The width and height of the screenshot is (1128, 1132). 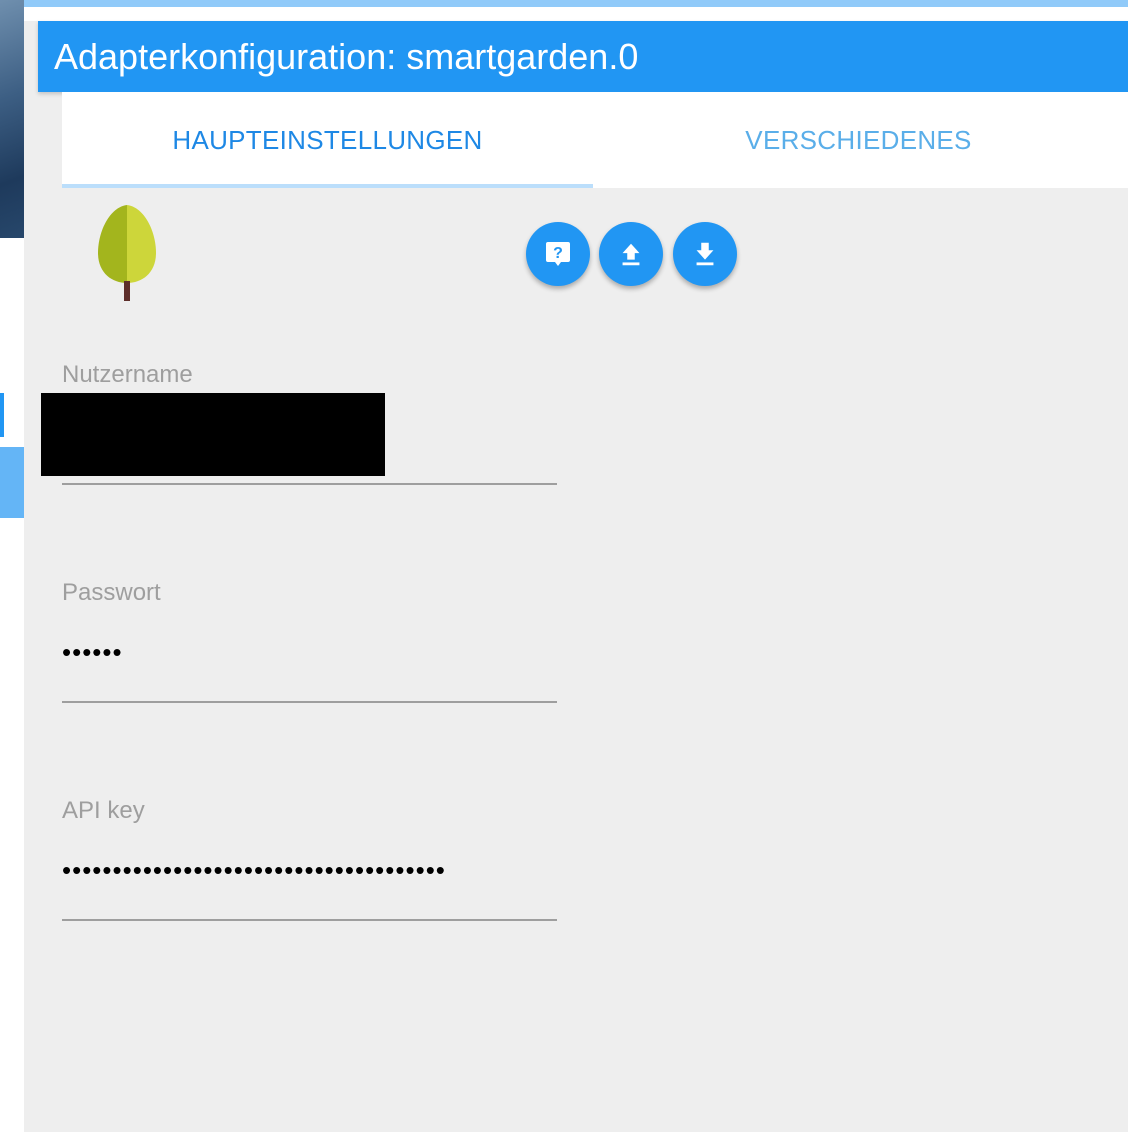 What do you see at coordinates (309, 702) in the screenshot?
I see `password-underline` at bounding box center [309, 702].